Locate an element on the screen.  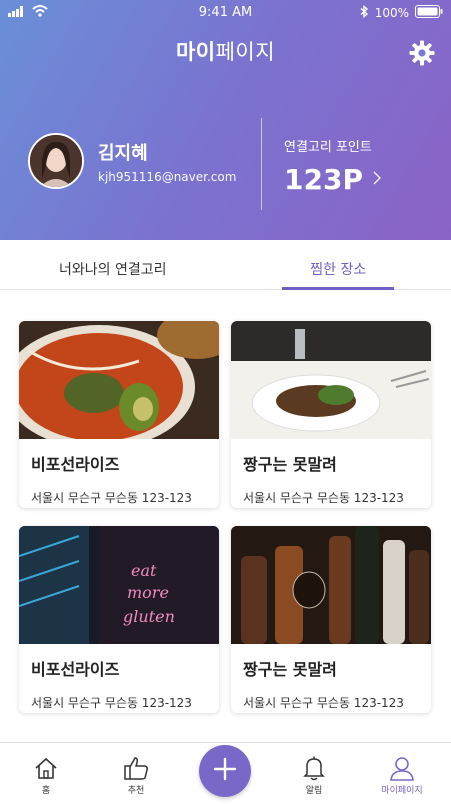
chevron-right-icon is located at coordinates (377, 179).